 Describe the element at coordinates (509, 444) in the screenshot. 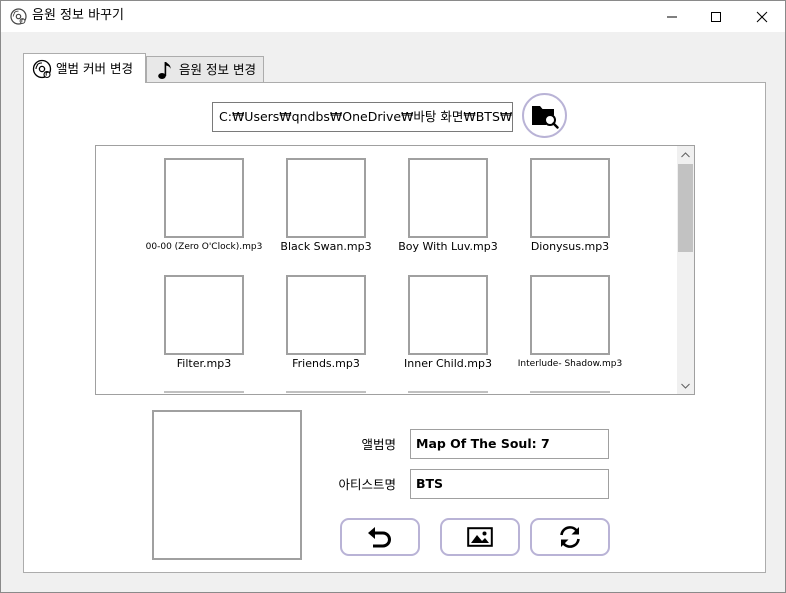

I see `album-name-field: Map Of The Soul: 7` at that location.